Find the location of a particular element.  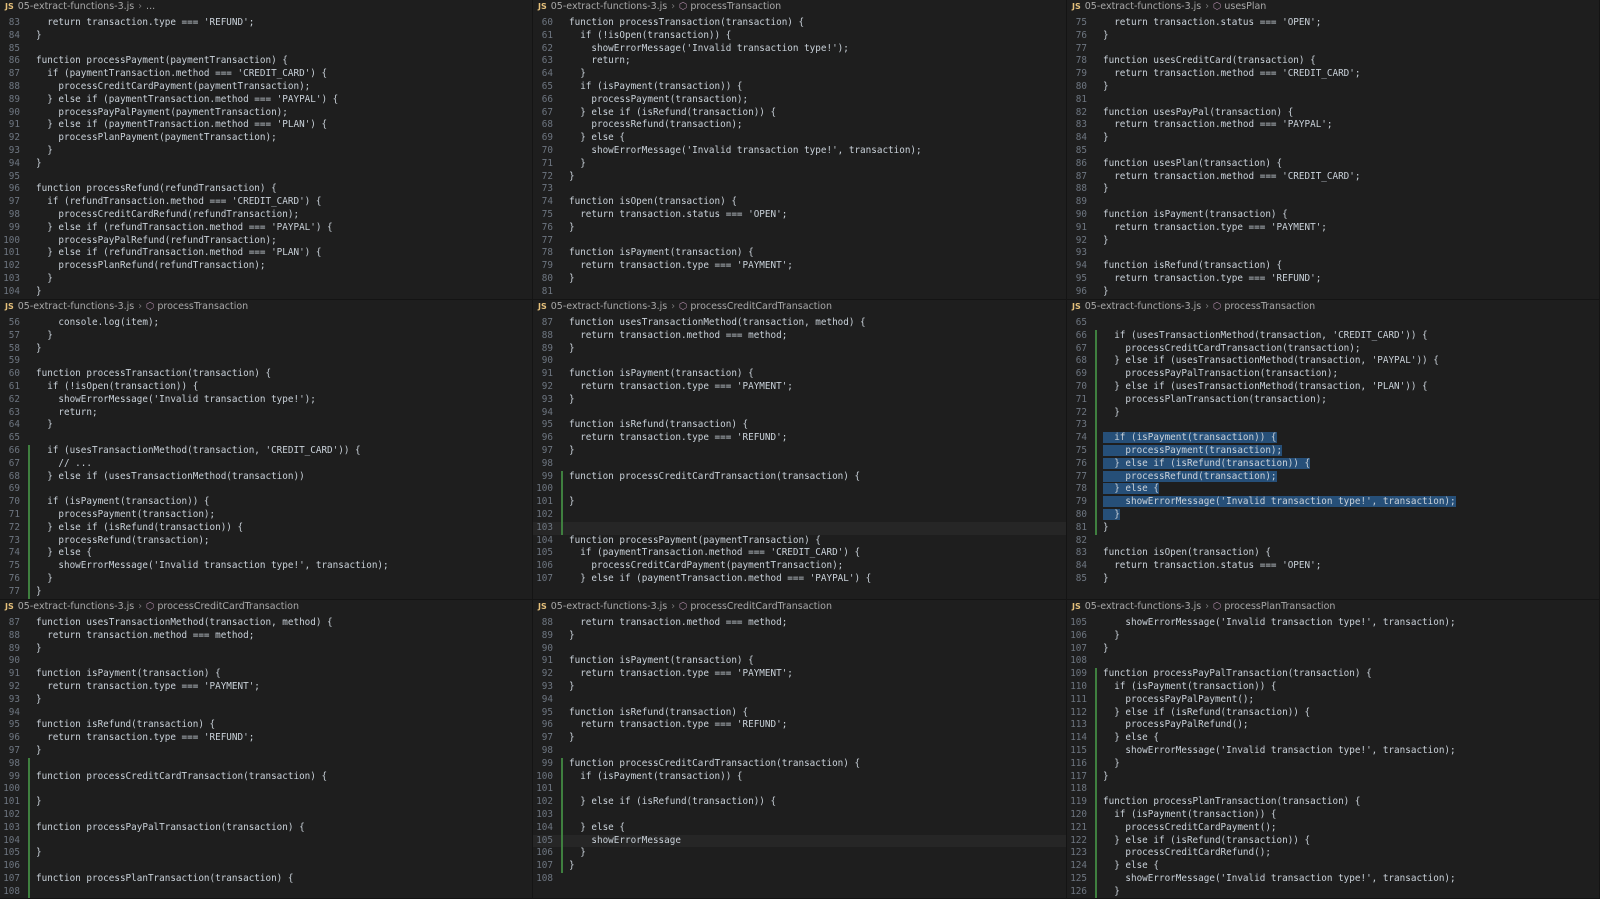

code-line: 73 processRefund(transaction); is located at coordinates (266, 541).